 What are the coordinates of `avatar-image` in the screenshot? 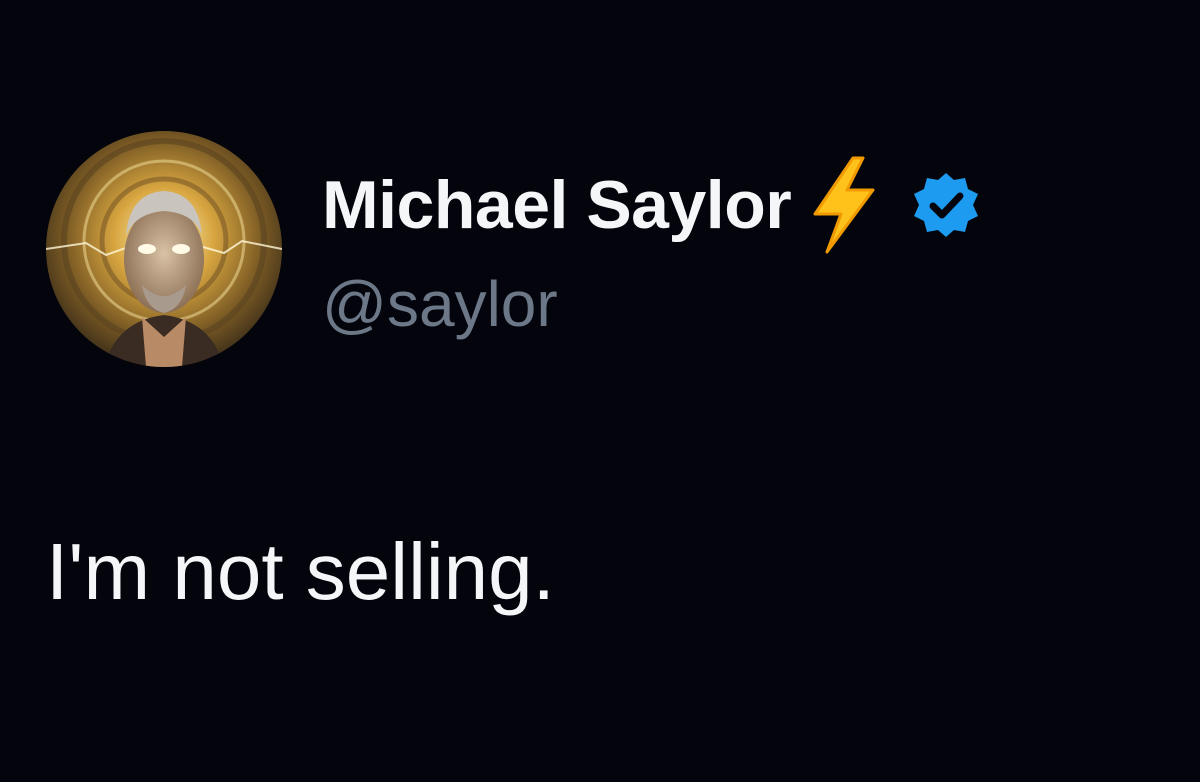 It's located at (164, 249).